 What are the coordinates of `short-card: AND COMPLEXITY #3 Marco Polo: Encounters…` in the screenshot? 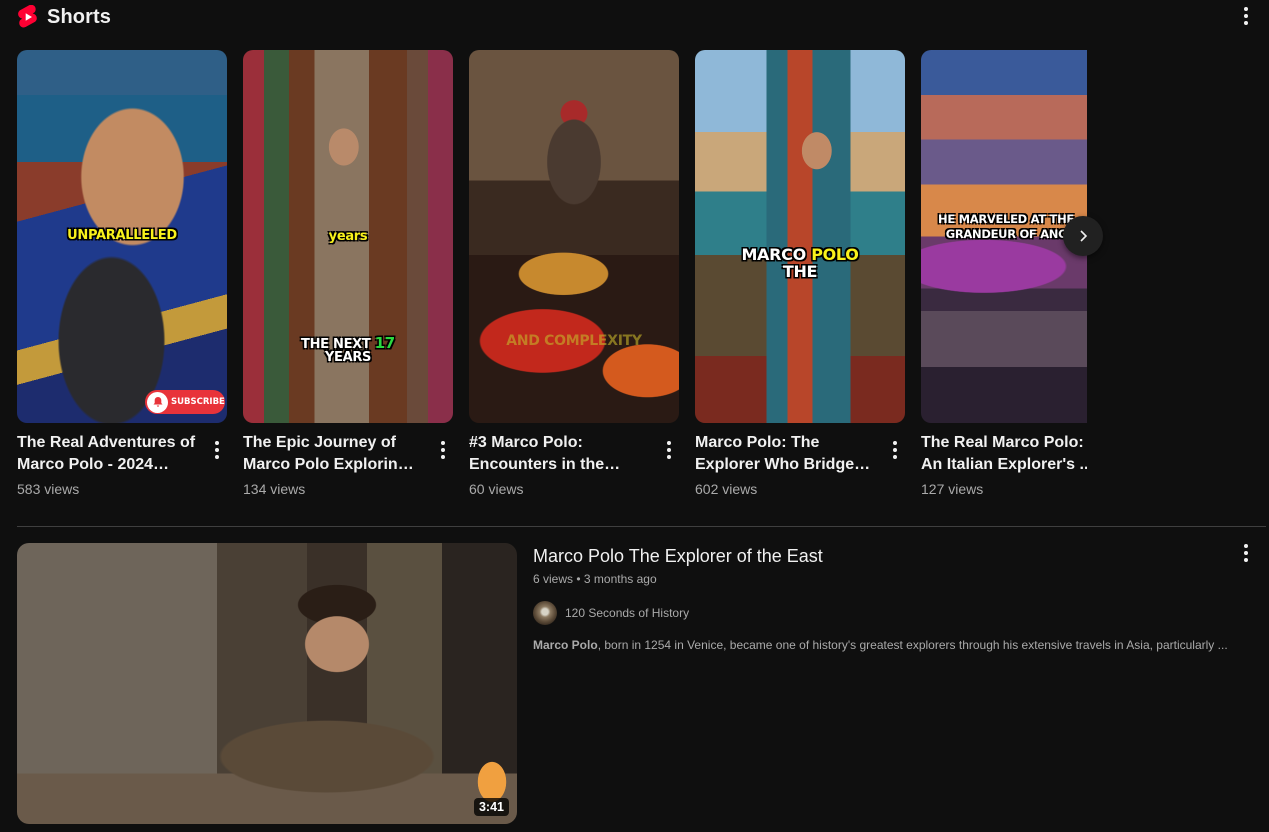 It's located at (574, 274).